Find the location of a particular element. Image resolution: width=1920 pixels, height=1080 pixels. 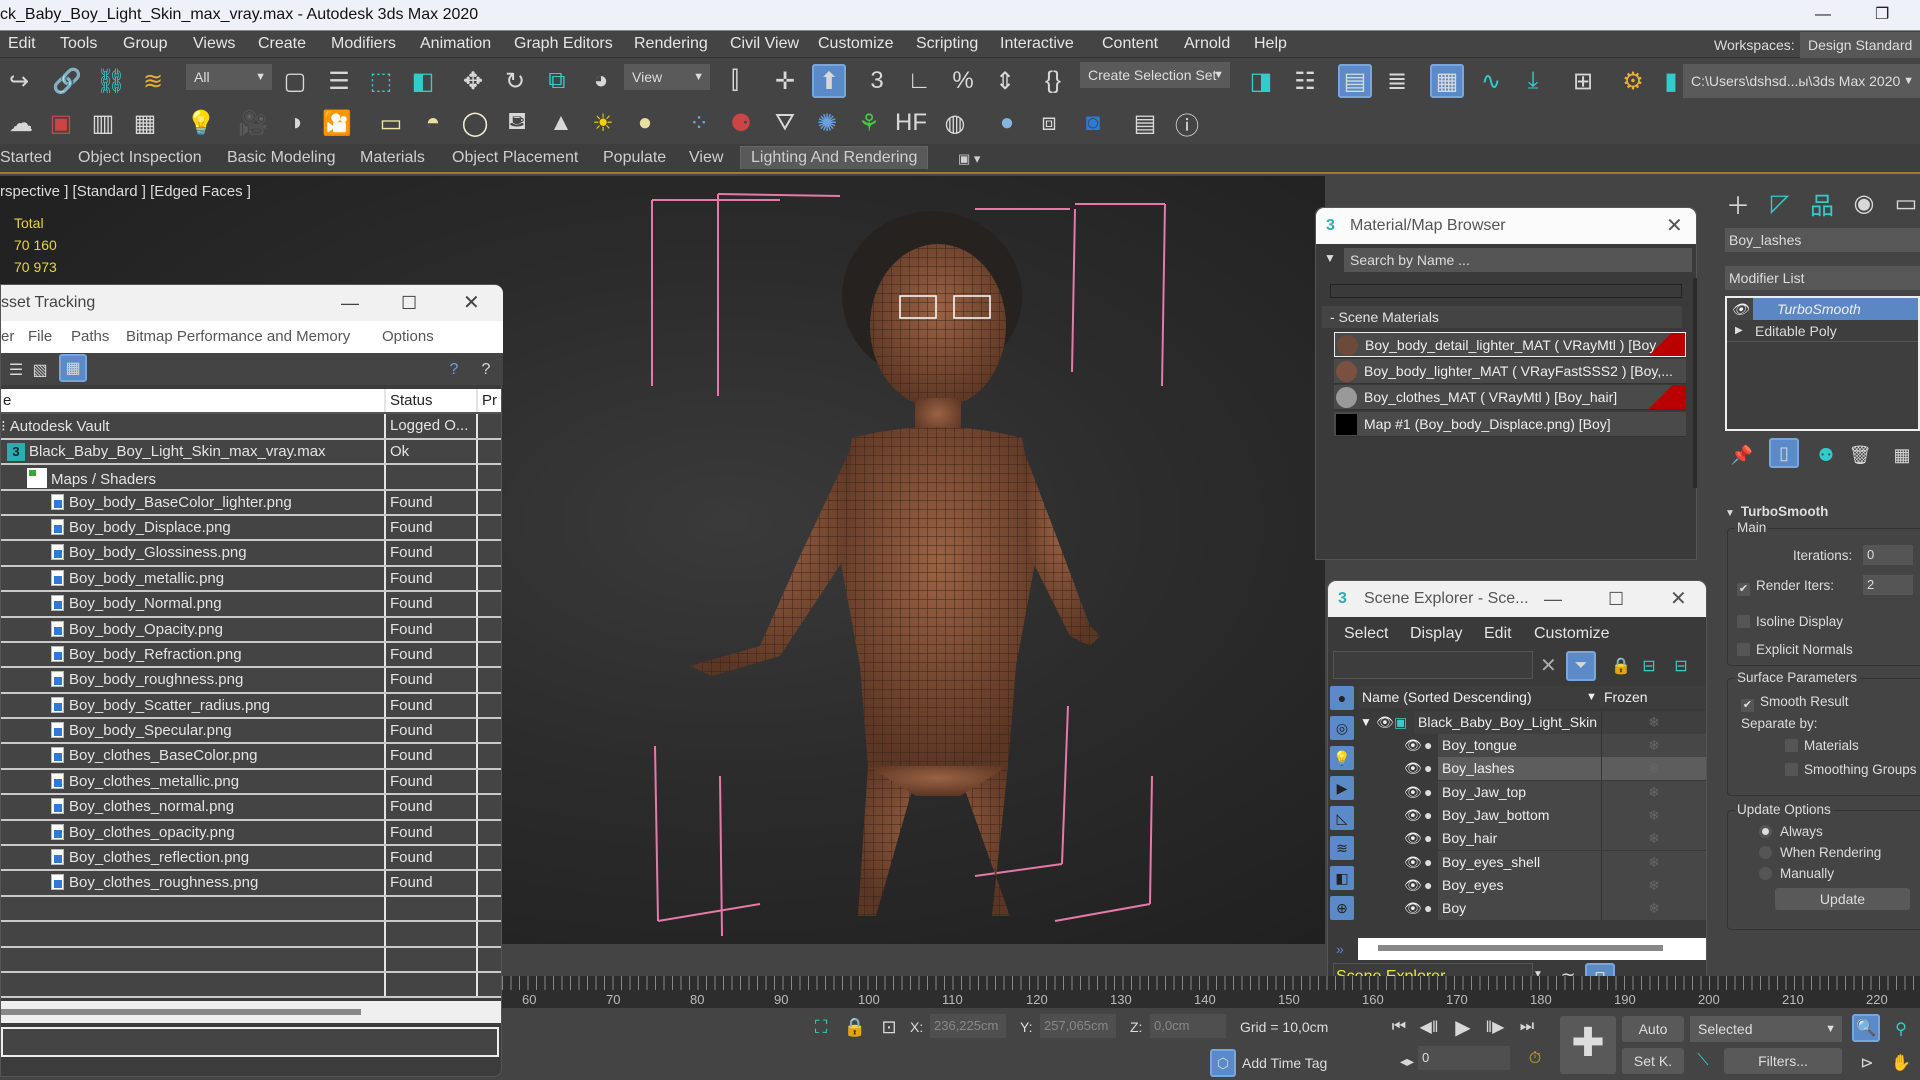

menu-civil-view: Civil View is located at coordinates (764, 44).